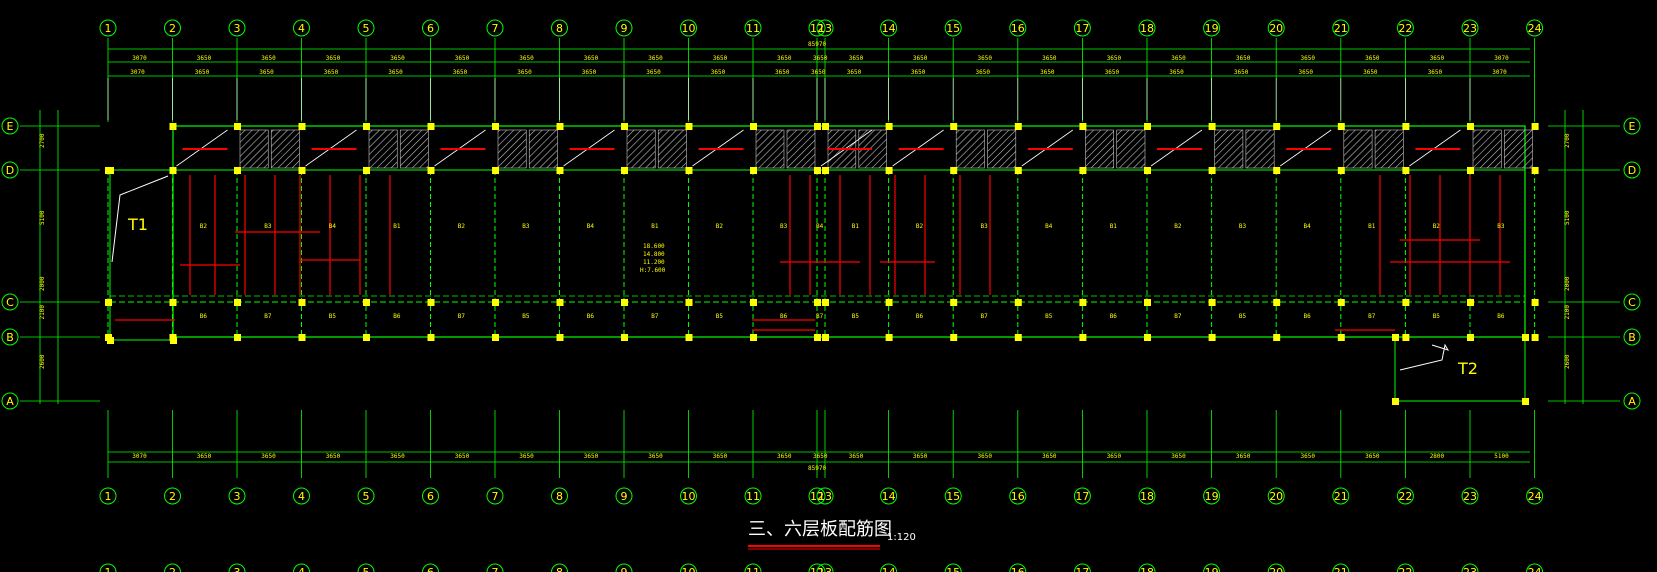  What do you see at coordinates (1370, 72) in the screenshot?
I see `dim-top-sub-21: 3650` at bounding box center [1370, 72].